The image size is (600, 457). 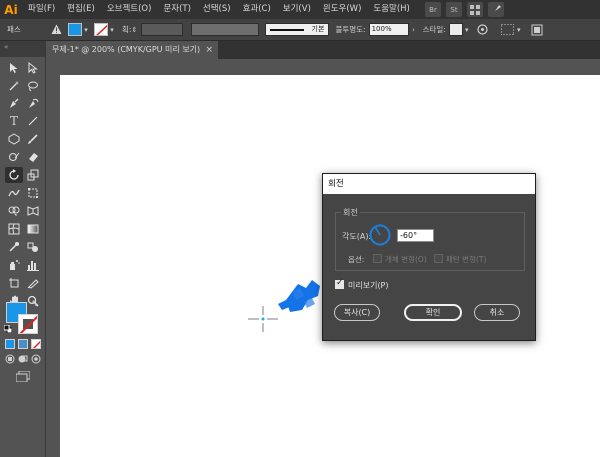 What do you see at coordinates (454, 9) in the screenshot?
I see `stock-button: St` at bounding box center [454, 9].